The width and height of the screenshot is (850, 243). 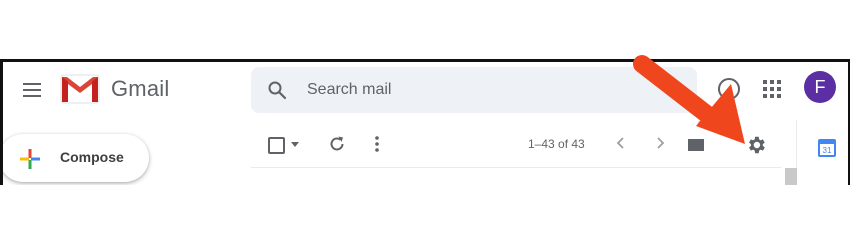 What do you see at coordinates (32, 90) in the screenshot?
I see `menu-icon` at bounding box center [32, 90].